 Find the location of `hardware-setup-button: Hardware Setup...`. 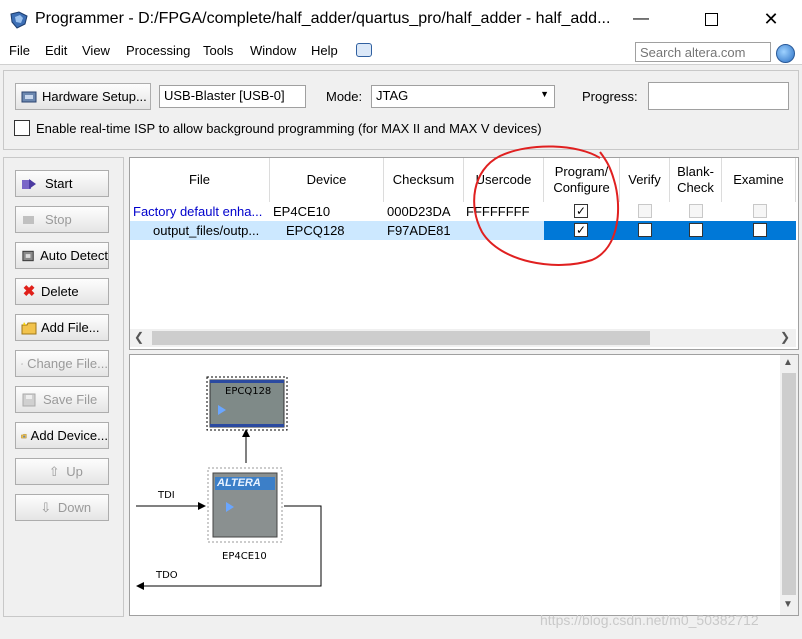

hardware-setup-button: Hardware Setup... is located at coordinates (83, 96).